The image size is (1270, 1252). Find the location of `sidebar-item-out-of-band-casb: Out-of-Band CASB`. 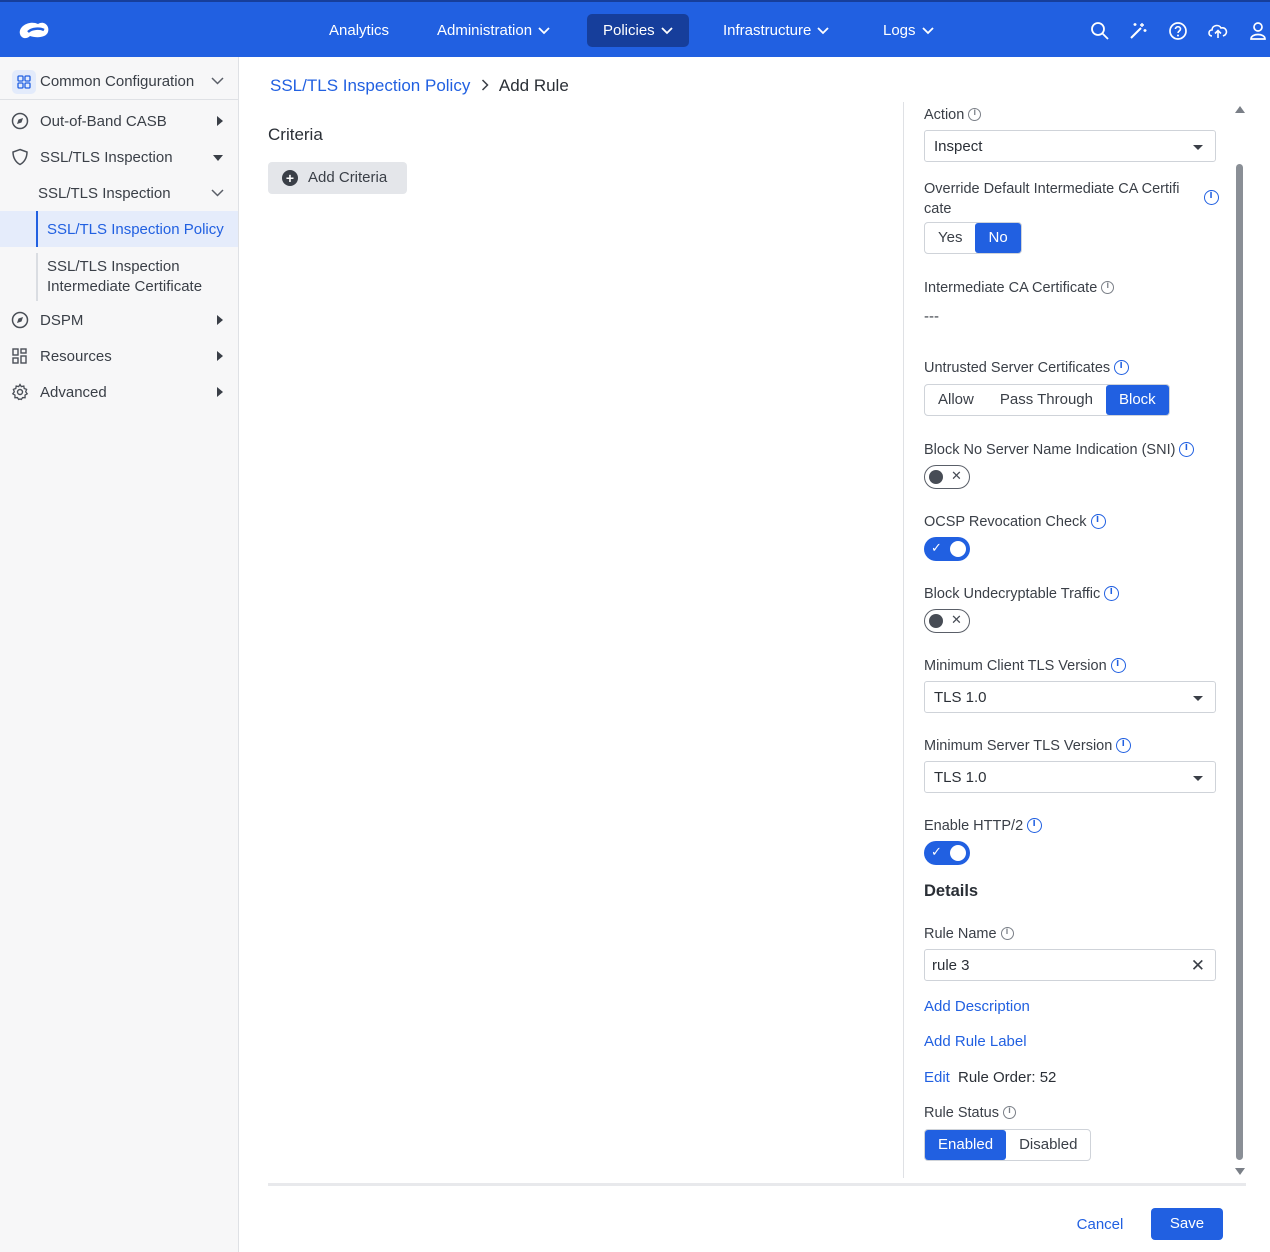

sidebar-item-out-of-band-casb: Out-of-Band CASB is located at coordinates (119, 121).